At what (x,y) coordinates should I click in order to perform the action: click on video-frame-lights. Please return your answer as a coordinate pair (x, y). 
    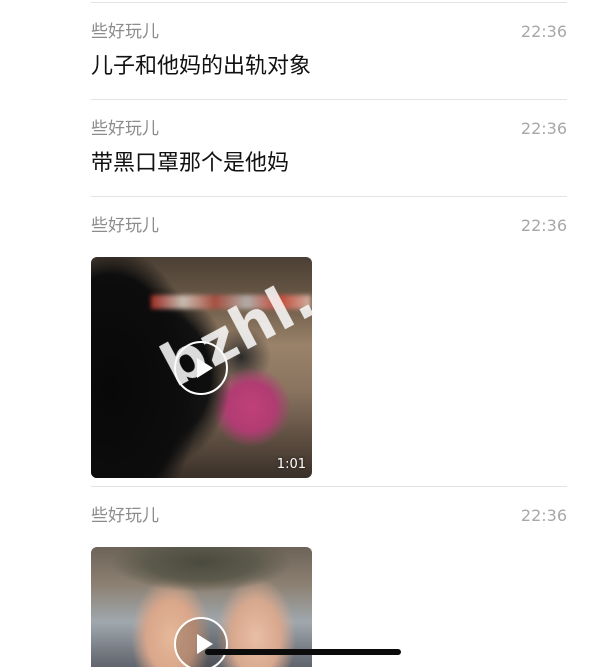
    Looking at the image, I should click on (231, 302).